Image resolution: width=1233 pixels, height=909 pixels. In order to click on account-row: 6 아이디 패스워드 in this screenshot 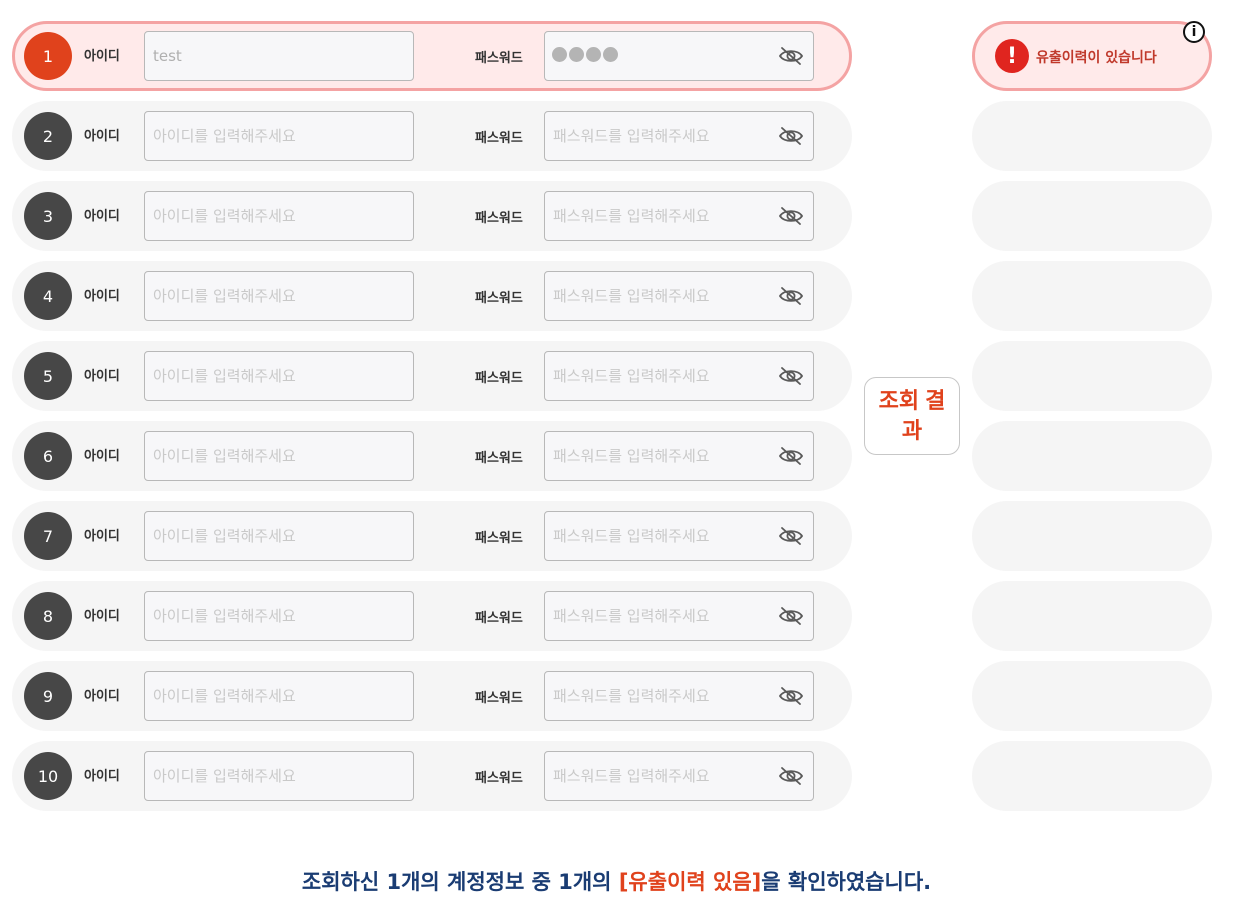, I will do `click(432, 456)`.